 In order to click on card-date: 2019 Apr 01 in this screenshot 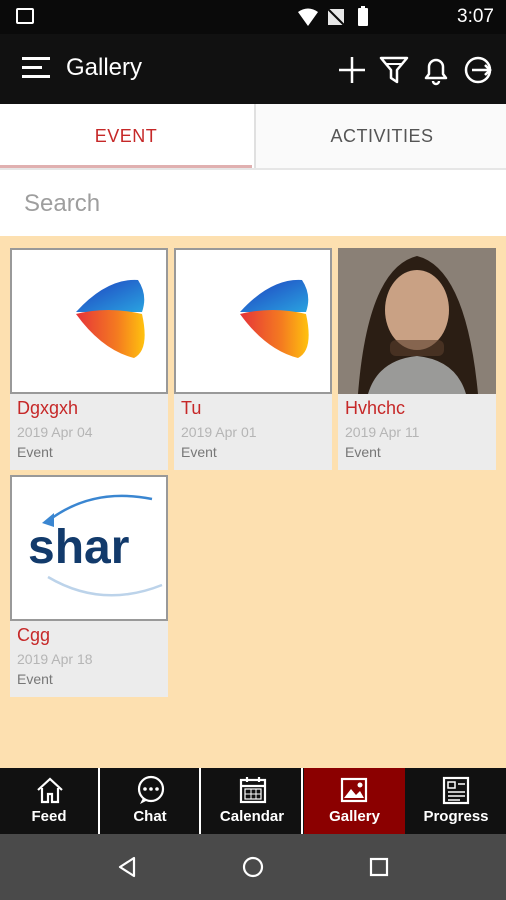, I will do `click(219, 432)`.